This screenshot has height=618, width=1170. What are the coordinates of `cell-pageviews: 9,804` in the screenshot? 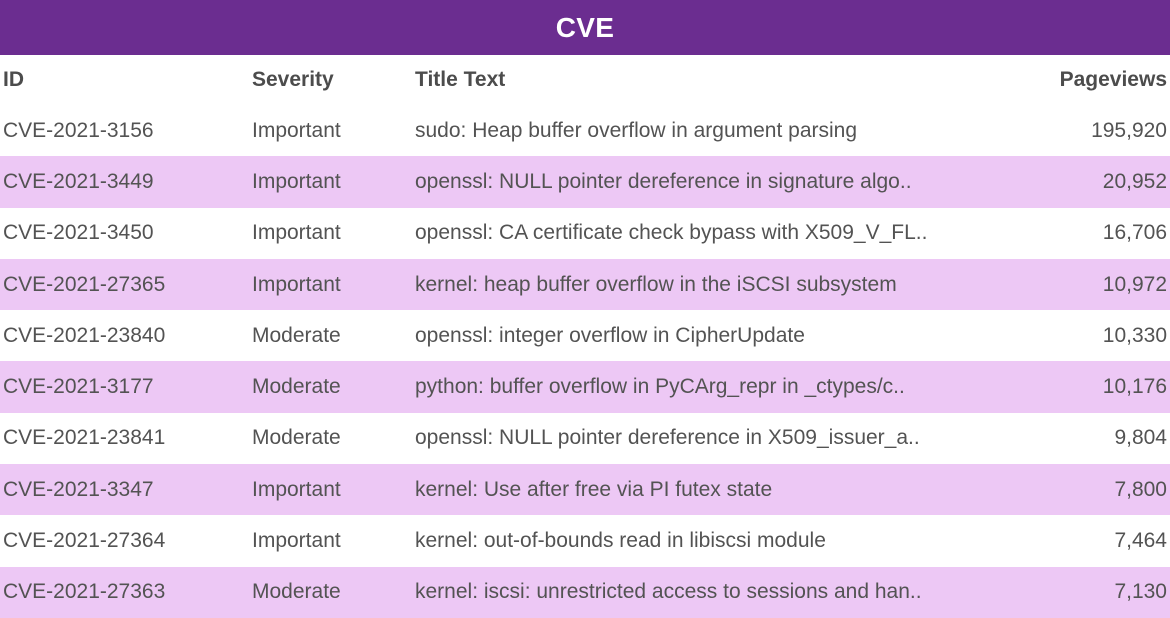 It's located at (1140, 438).